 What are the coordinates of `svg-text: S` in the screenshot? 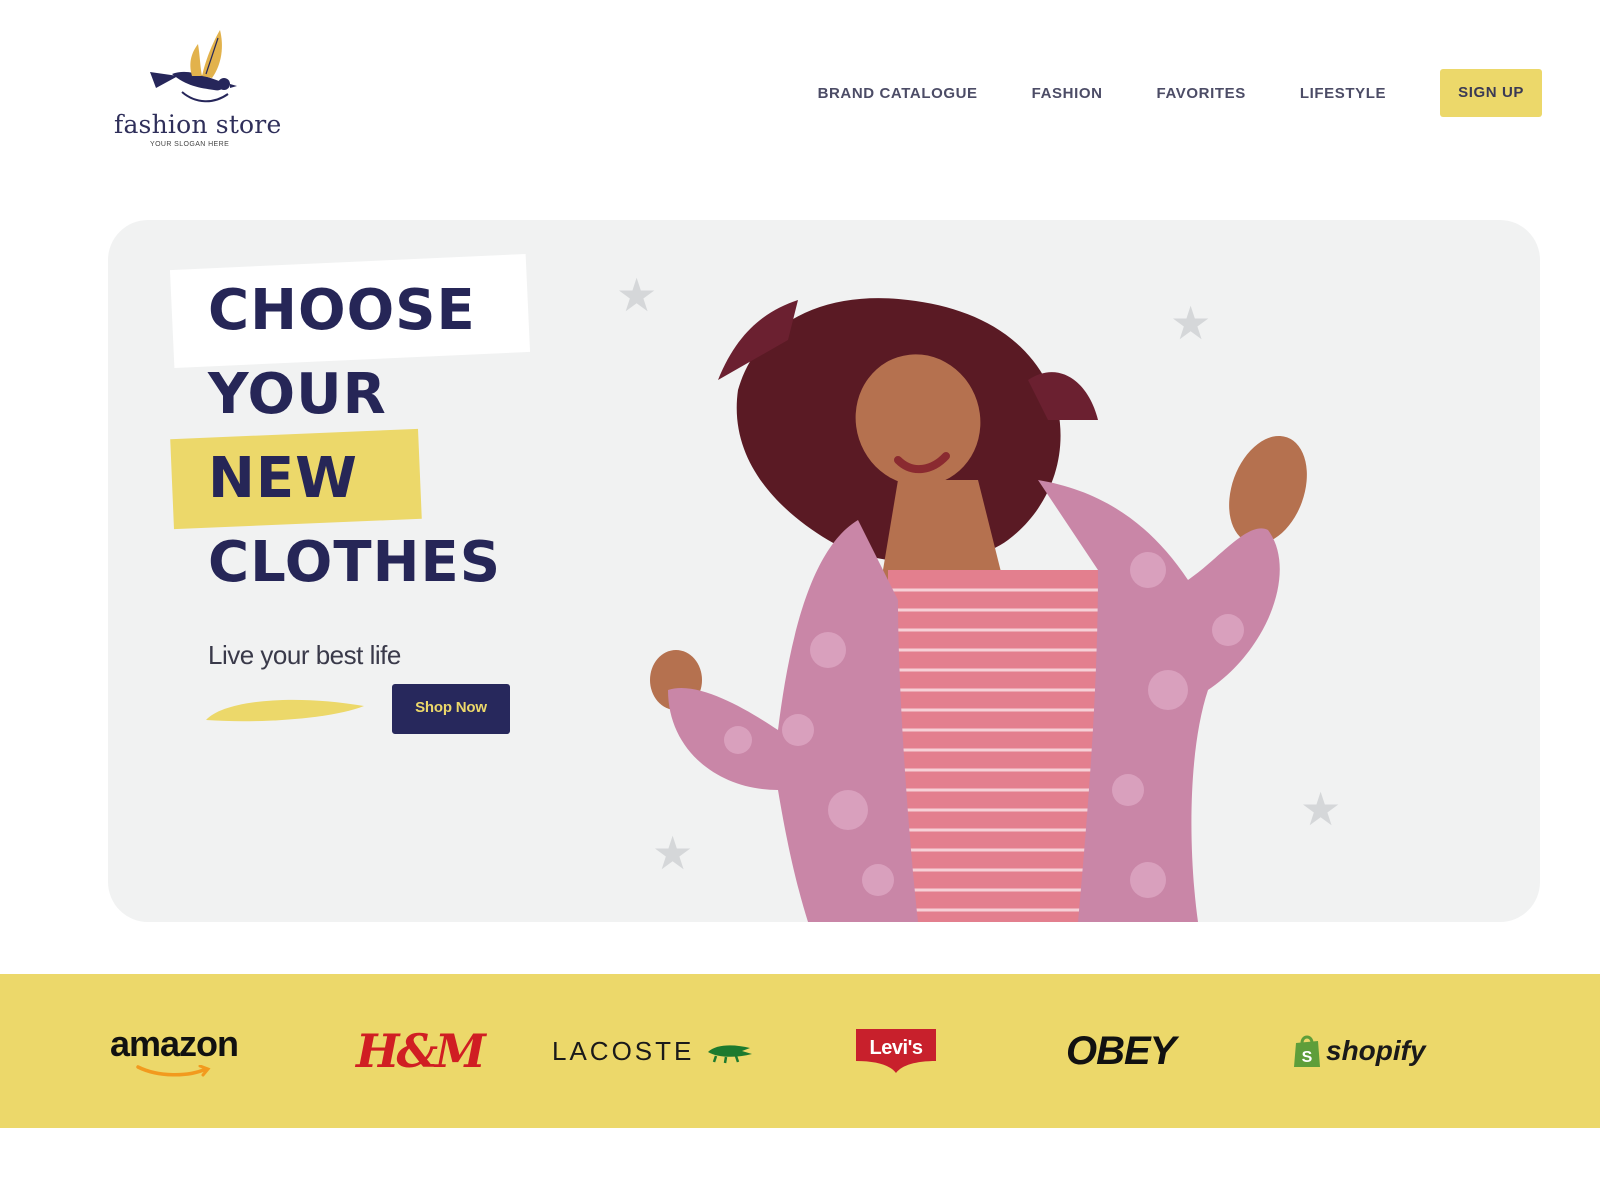 It's located at (1307, 1057).